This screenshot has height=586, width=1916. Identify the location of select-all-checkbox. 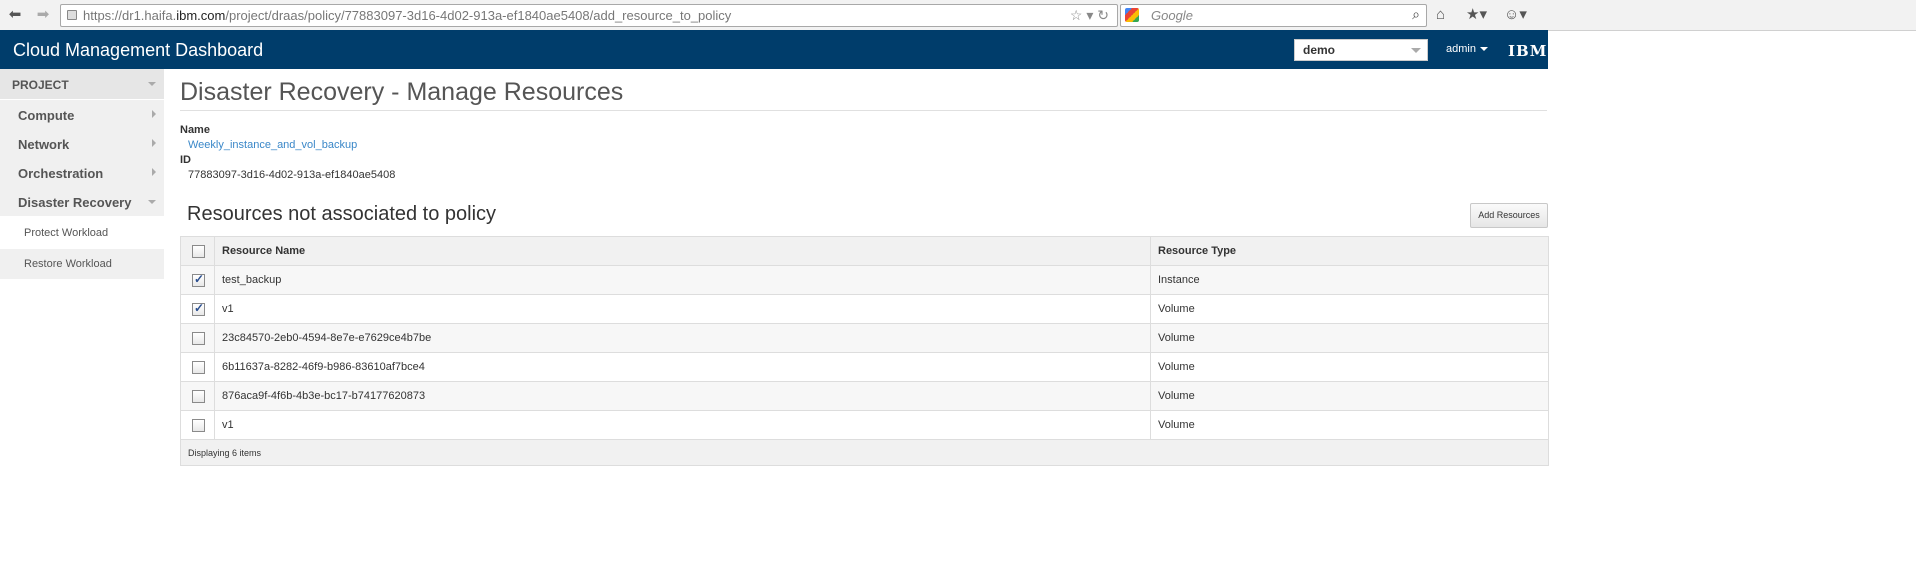
(198, 251).